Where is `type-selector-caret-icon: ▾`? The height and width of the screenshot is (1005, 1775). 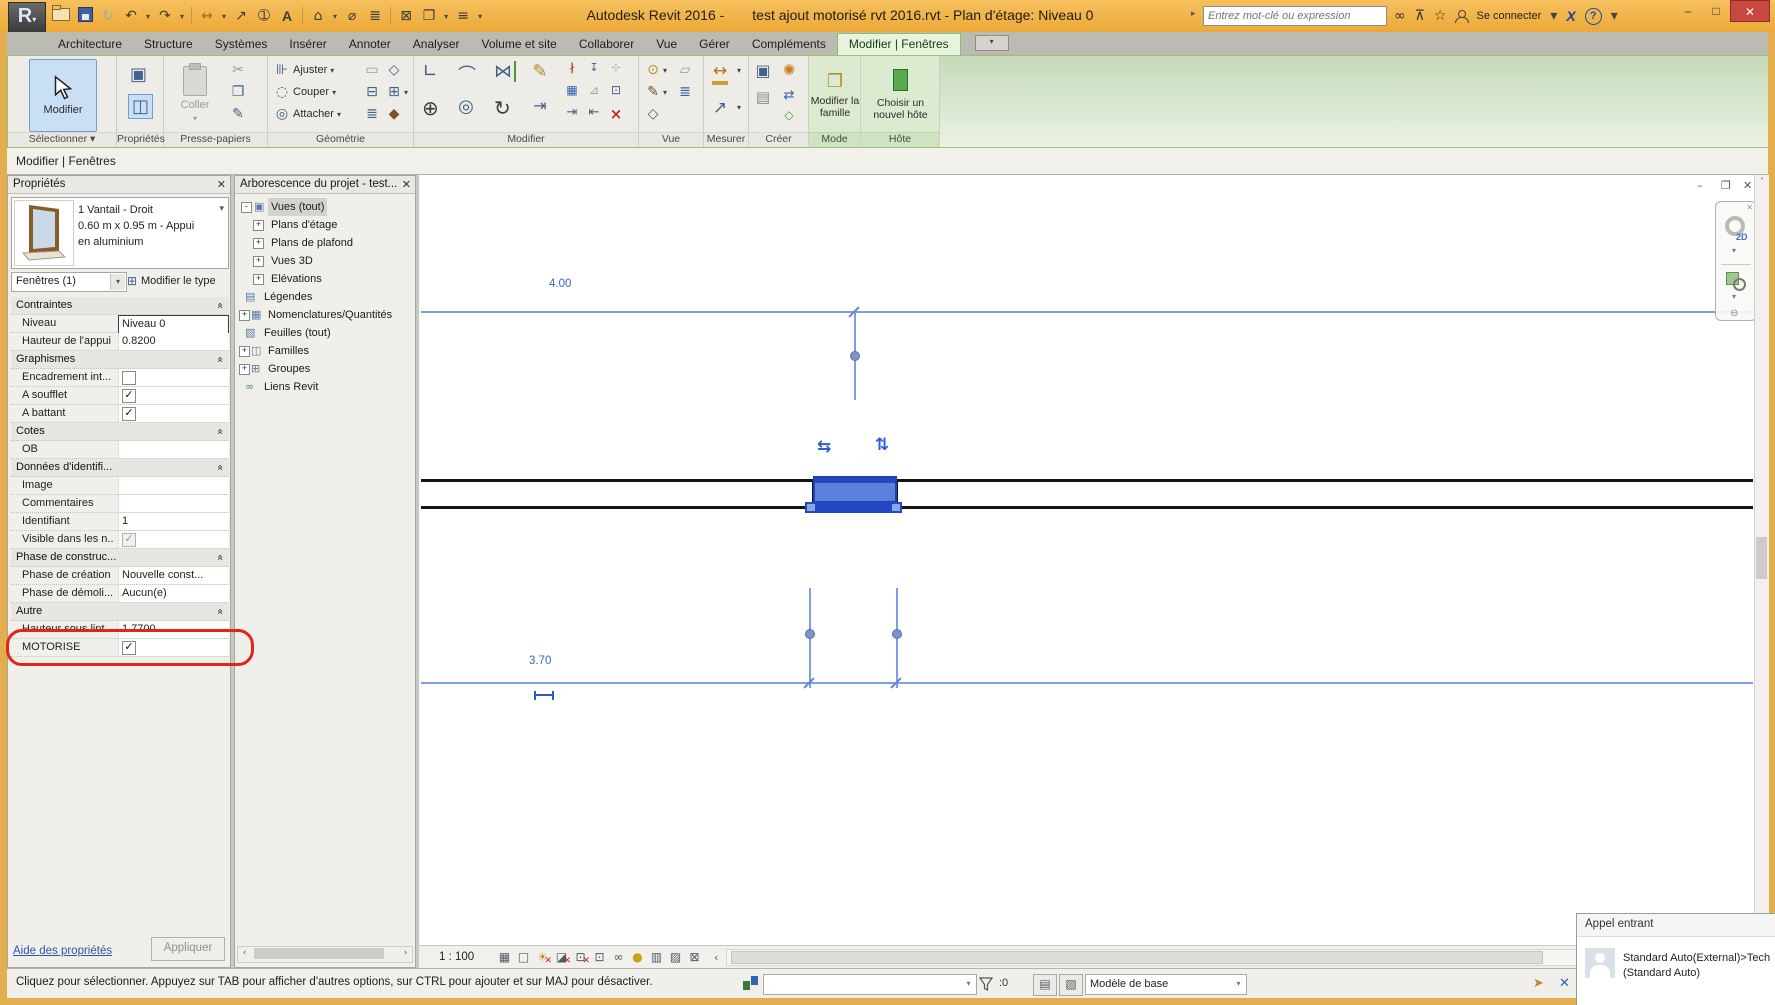
type-selector-caret-icon: ▾ is located at coordinates (221, 209).